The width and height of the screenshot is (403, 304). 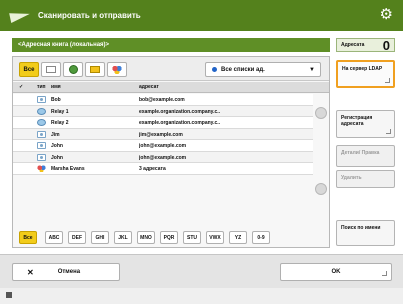 What do you see at coordinates (123, 237) in the screenshot?
I see `letter-tab-jkl: JKL` at bounding box center [123, 237].